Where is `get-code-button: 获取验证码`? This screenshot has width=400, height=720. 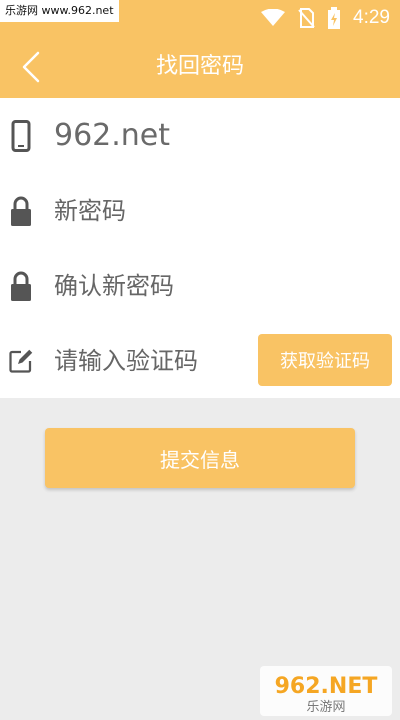
get-code-button: 获取验证码 is located at coordinates (325, 360).